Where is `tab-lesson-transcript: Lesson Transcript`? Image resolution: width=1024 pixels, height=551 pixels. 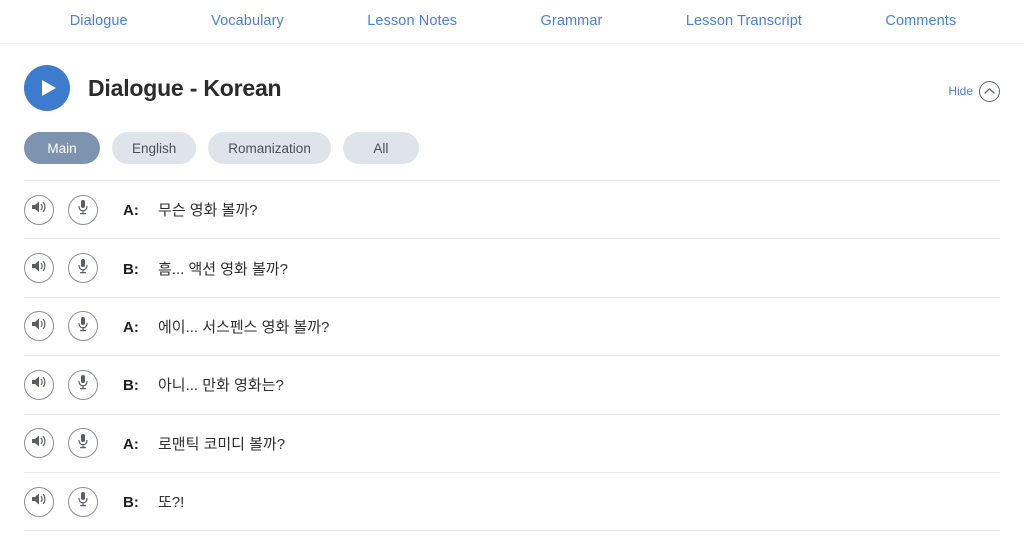
tab-lesson-transcript: Lesson Transcript is located at coordinates (744, 21).